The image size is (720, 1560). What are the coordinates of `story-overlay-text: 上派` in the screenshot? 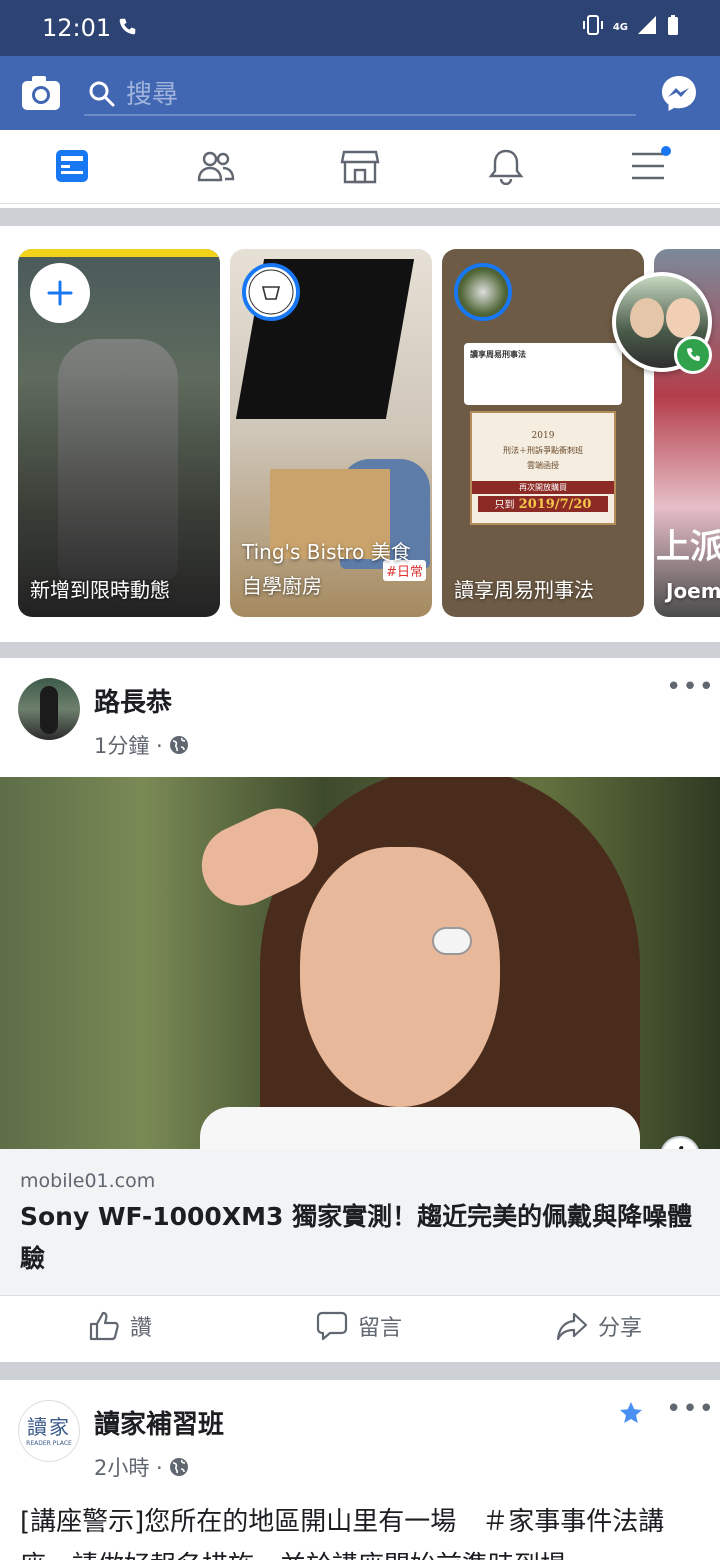 It's located at (688, 547).